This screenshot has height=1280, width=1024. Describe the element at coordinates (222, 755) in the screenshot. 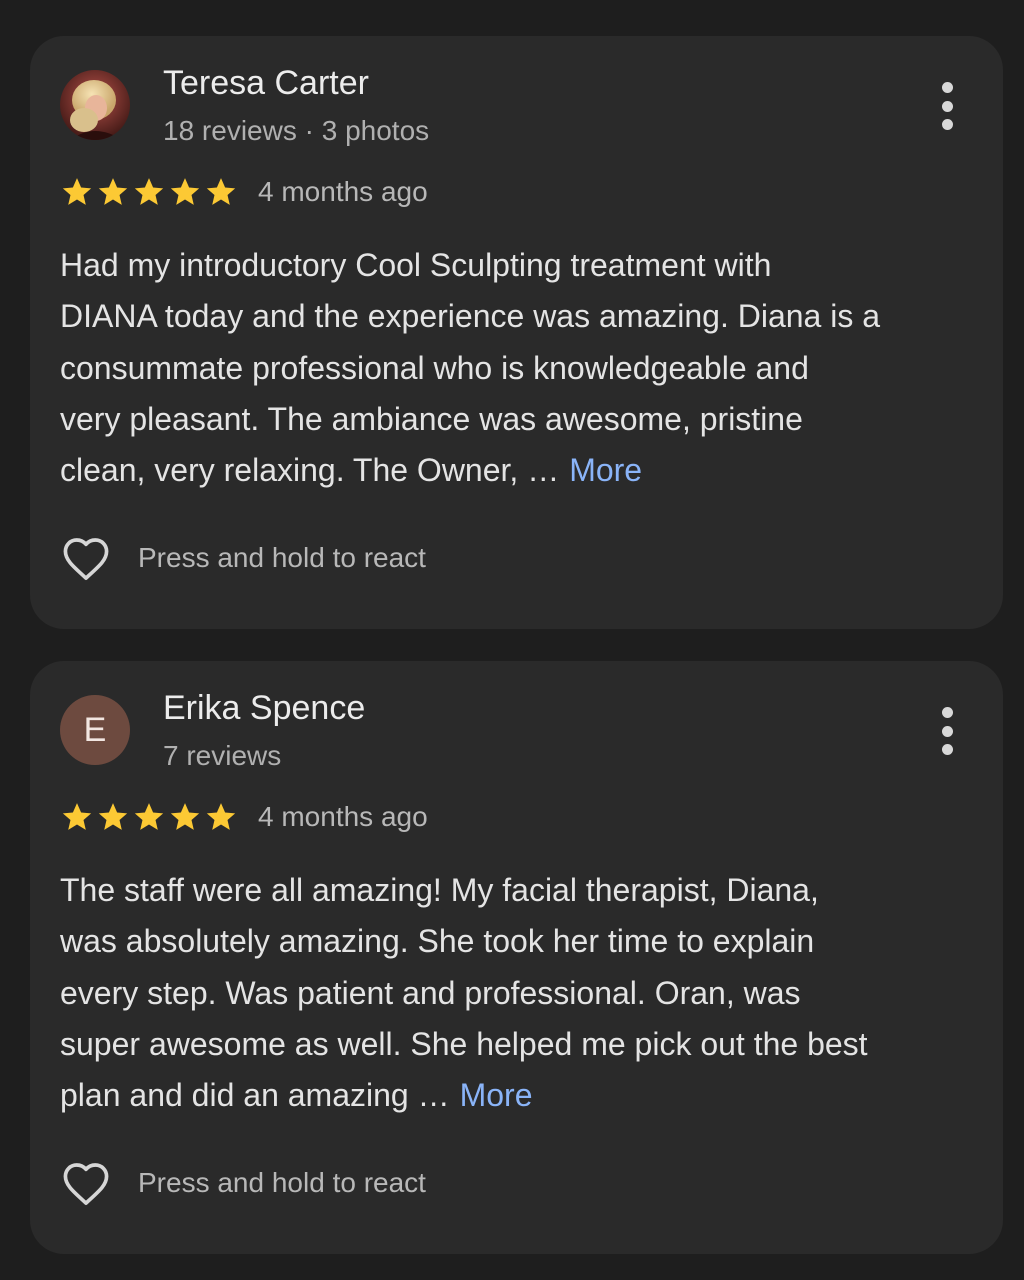

I see `reviewer-meta: 7 reviews` at that location.